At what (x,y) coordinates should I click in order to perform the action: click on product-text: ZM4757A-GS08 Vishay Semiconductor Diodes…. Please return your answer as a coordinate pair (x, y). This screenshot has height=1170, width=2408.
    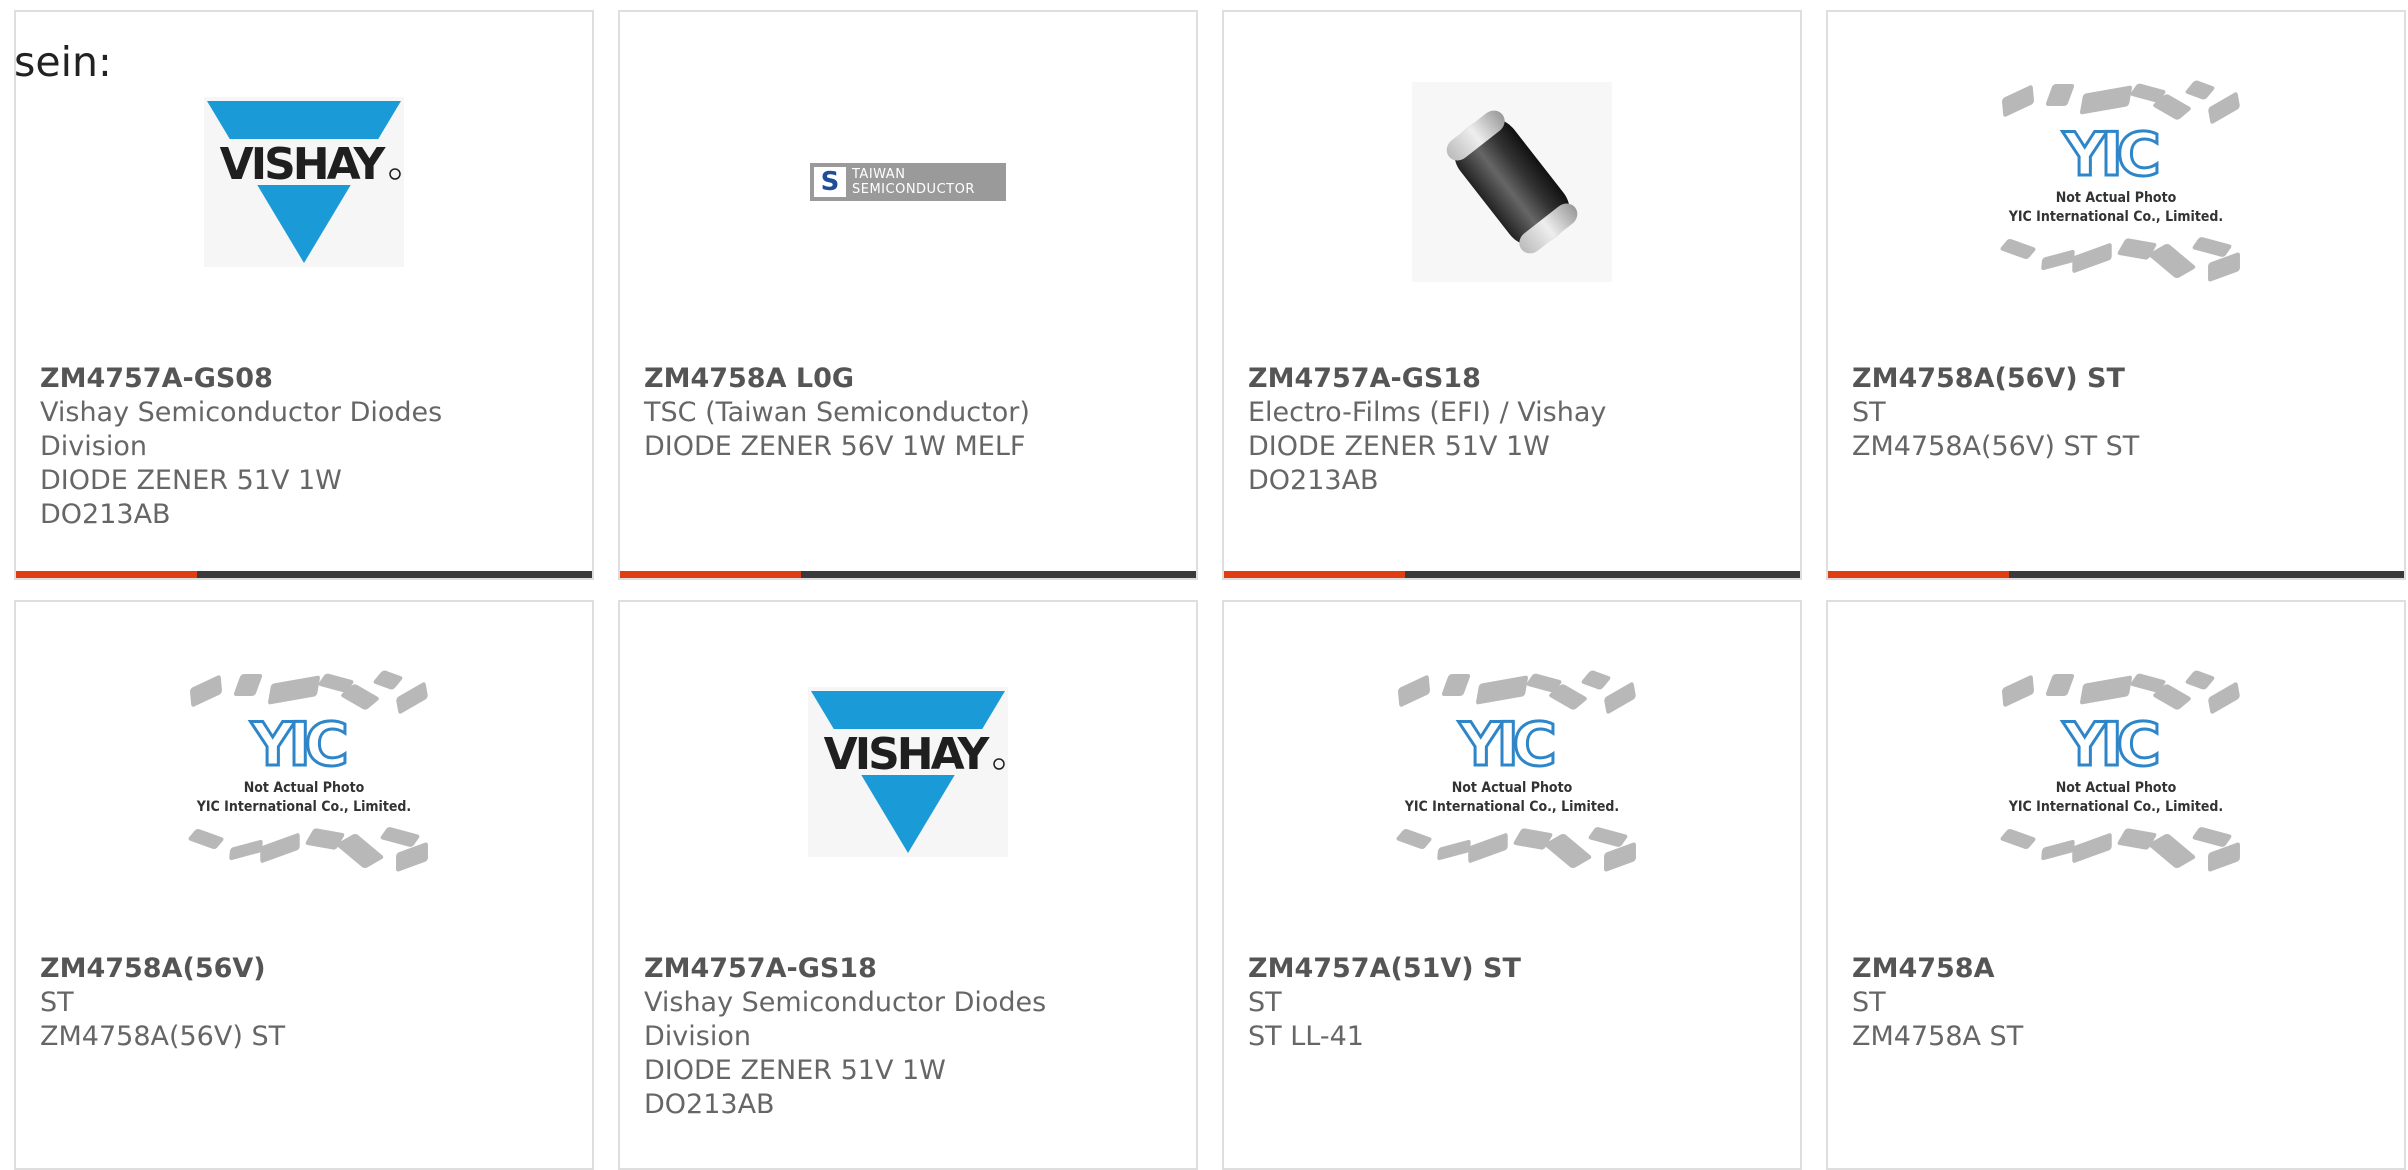
    Looking at the image, I should click on (255, 447).